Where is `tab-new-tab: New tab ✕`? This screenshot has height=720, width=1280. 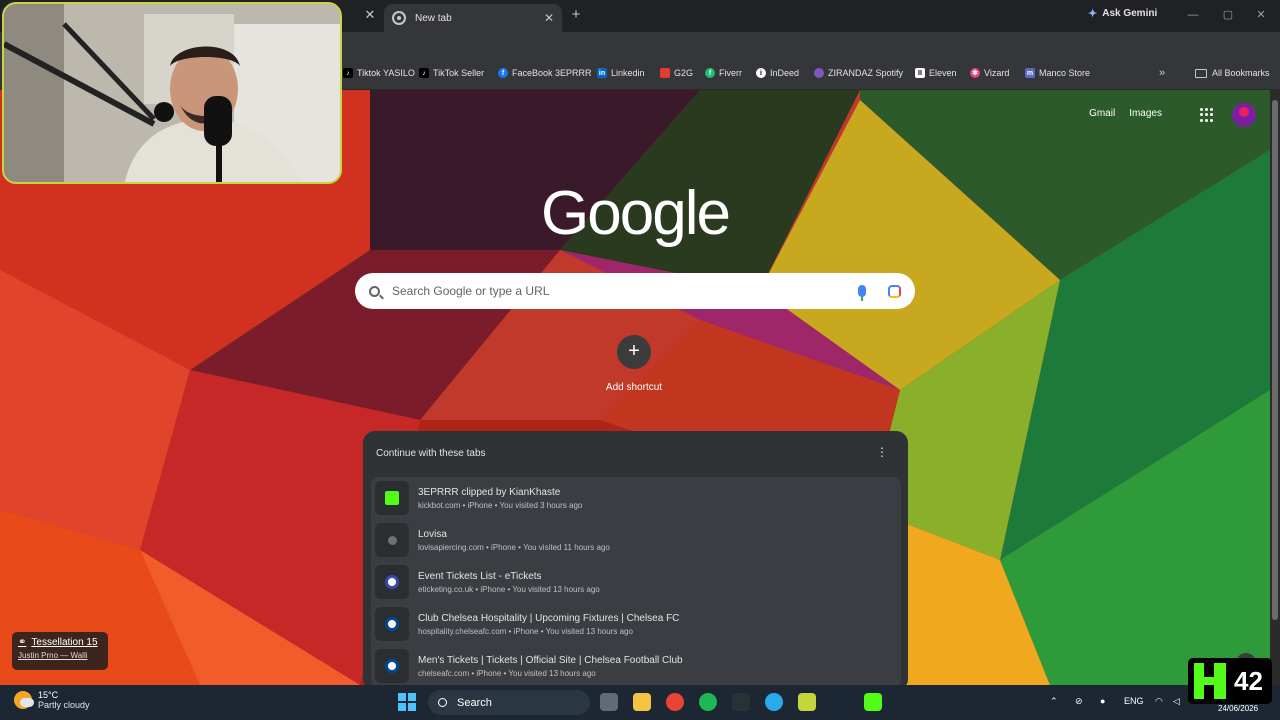 tab-new-tab: New tab ✕ is located at coordinates (473, 18).